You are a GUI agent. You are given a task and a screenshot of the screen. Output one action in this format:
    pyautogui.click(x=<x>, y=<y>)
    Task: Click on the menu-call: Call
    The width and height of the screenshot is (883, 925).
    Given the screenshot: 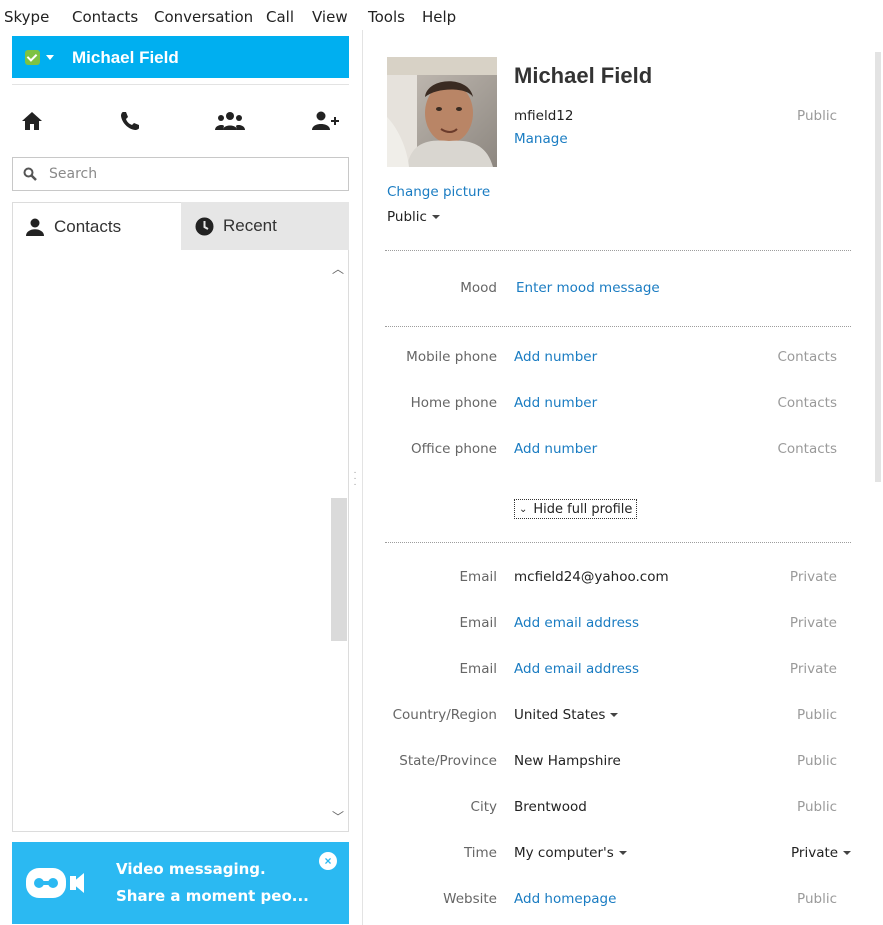 What is the action you would take?
    pyautogui.click(x=280, y=17)
    